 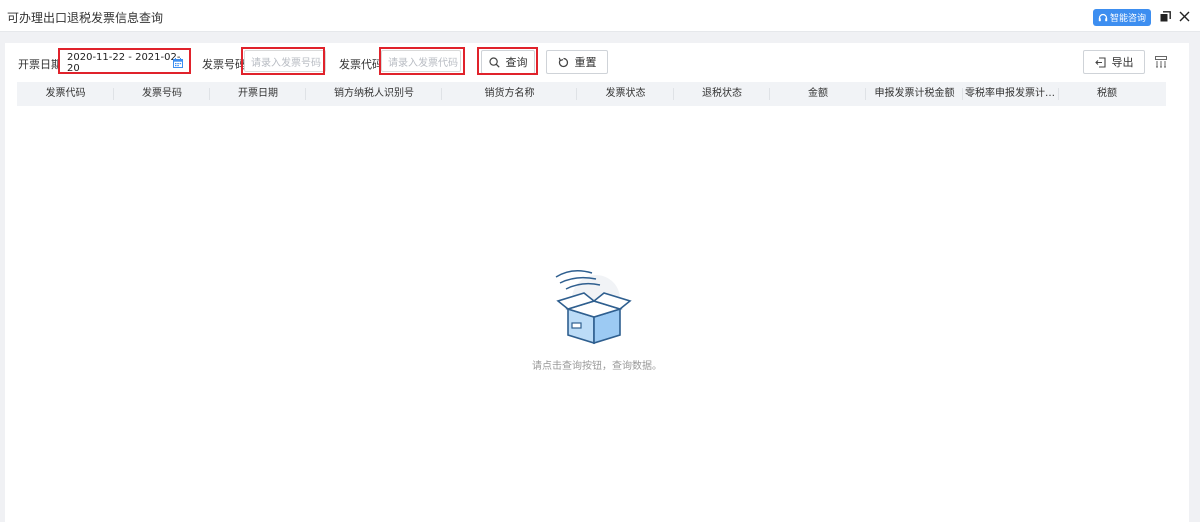 I want to click on reset-button: 重置, so click(x=577, y=62).